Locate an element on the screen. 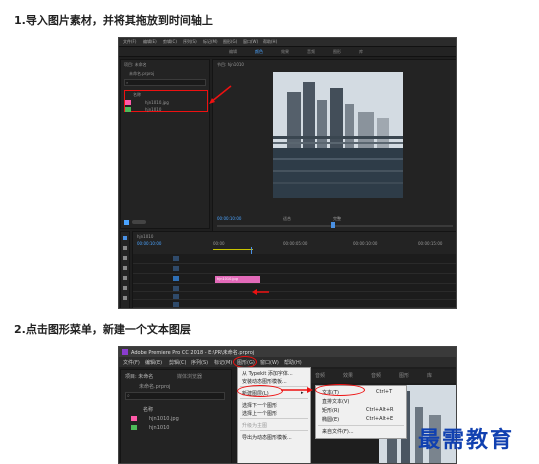 The width and height of the screenshot is (539, 464). drag-arrow-overlay is located at coordinates (239, 190).